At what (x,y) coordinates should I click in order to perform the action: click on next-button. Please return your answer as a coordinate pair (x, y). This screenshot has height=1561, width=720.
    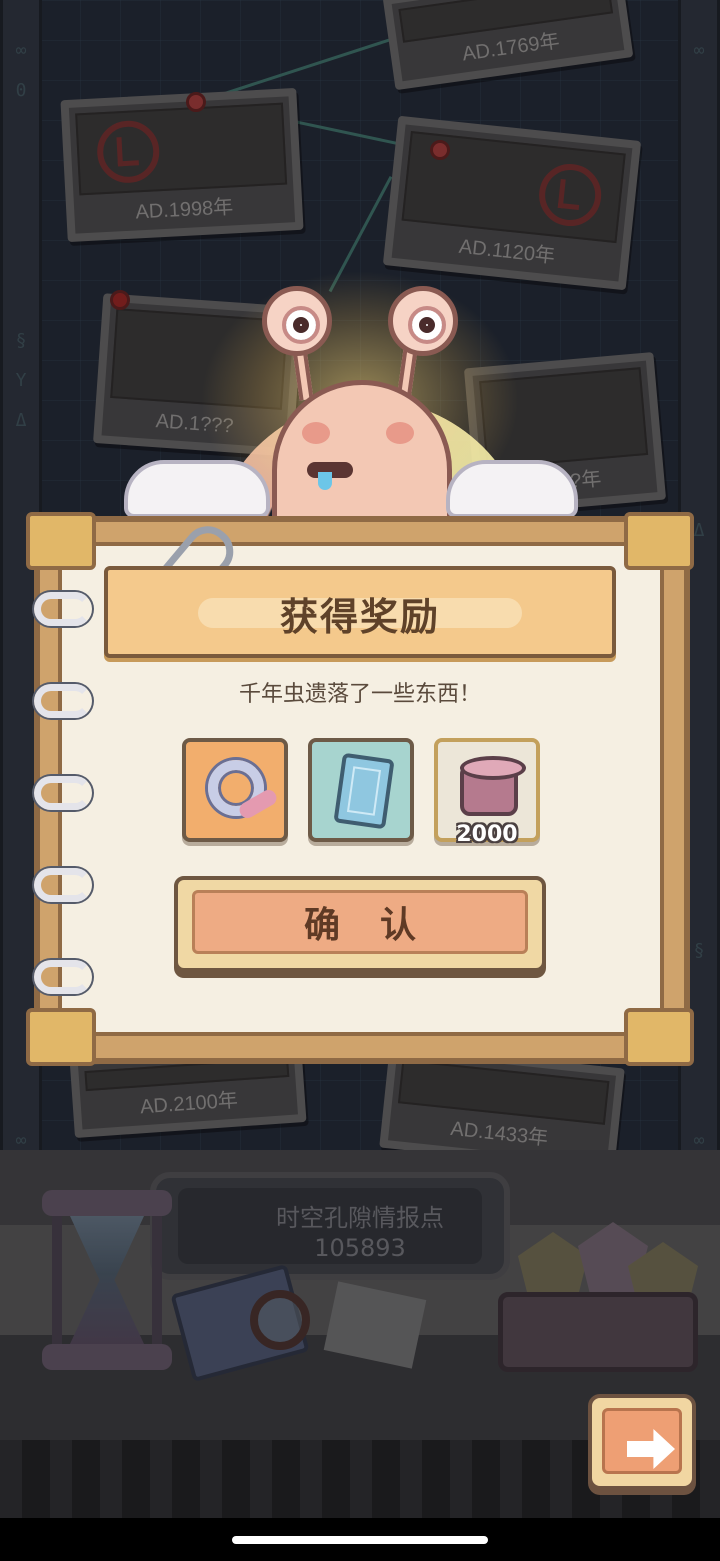
    Looking at the image, I should click on (642, 1442).